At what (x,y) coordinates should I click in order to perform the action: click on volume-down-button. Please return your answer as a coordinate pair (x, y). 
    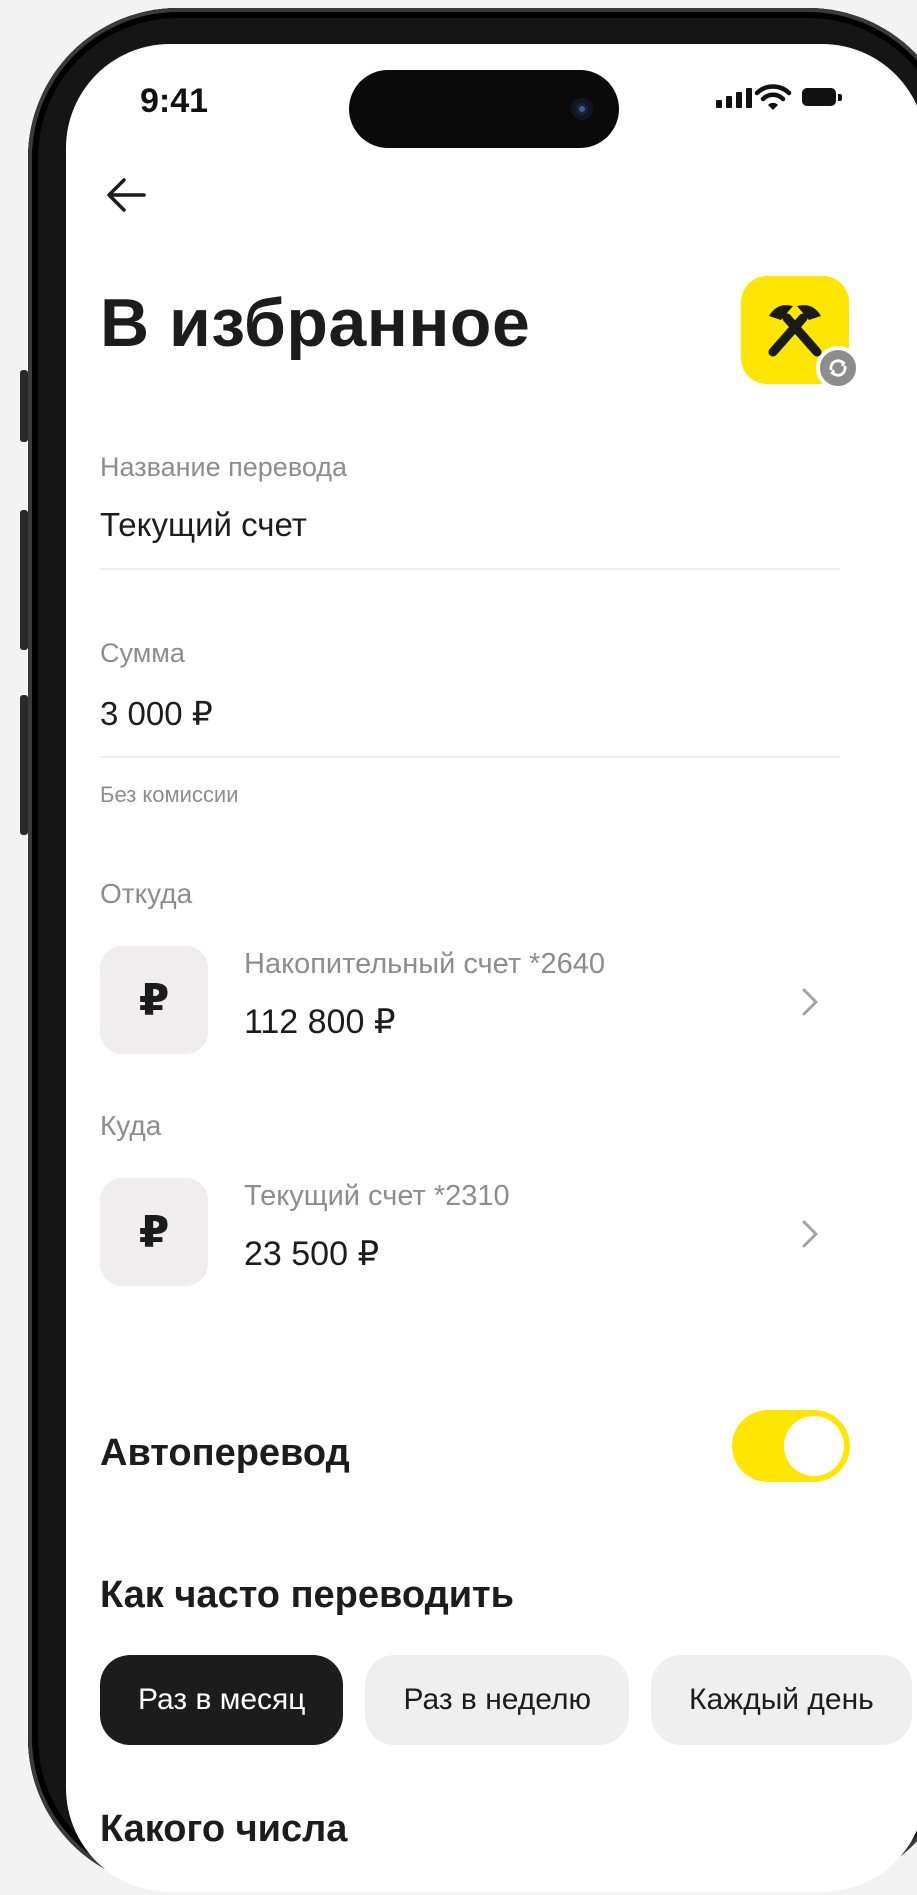
    Looking at the image, I should click on (24, 765).